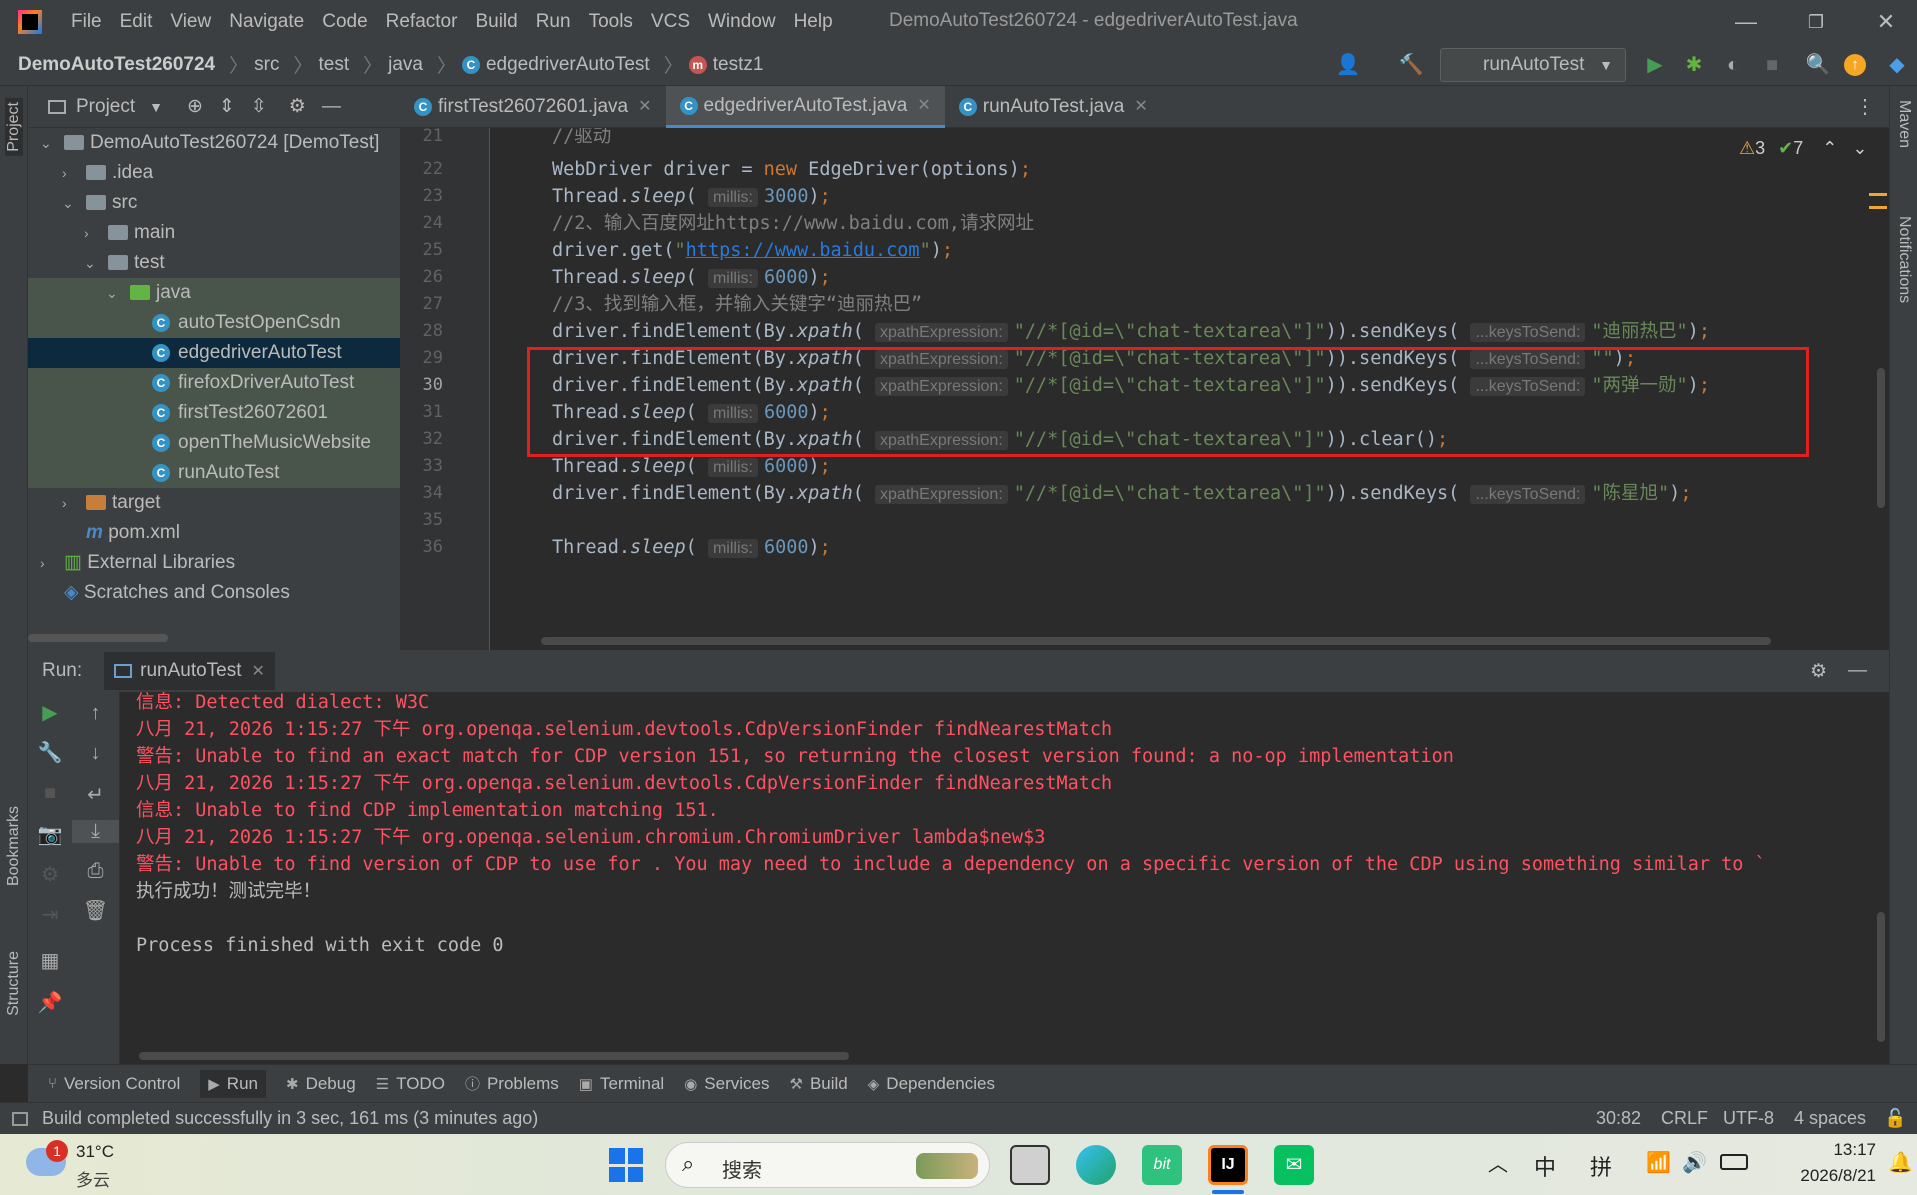  I want to click on tab-edgedriver: CedgedriverAutoTest.java ✕, so click(805, 106).